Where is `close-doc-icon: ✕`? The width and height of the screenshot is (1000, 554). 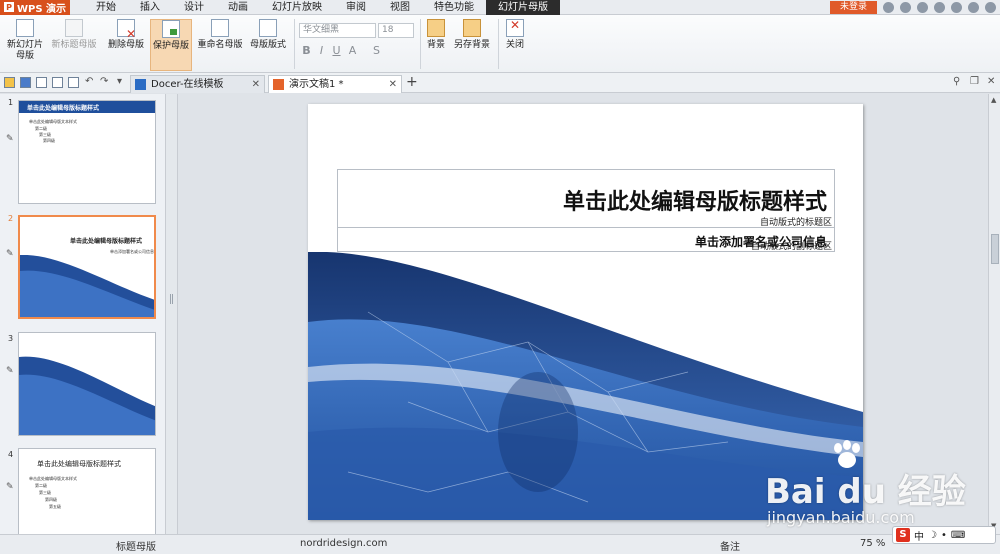
close-doc-icon: ✕ is located at coordinates (991, 81).